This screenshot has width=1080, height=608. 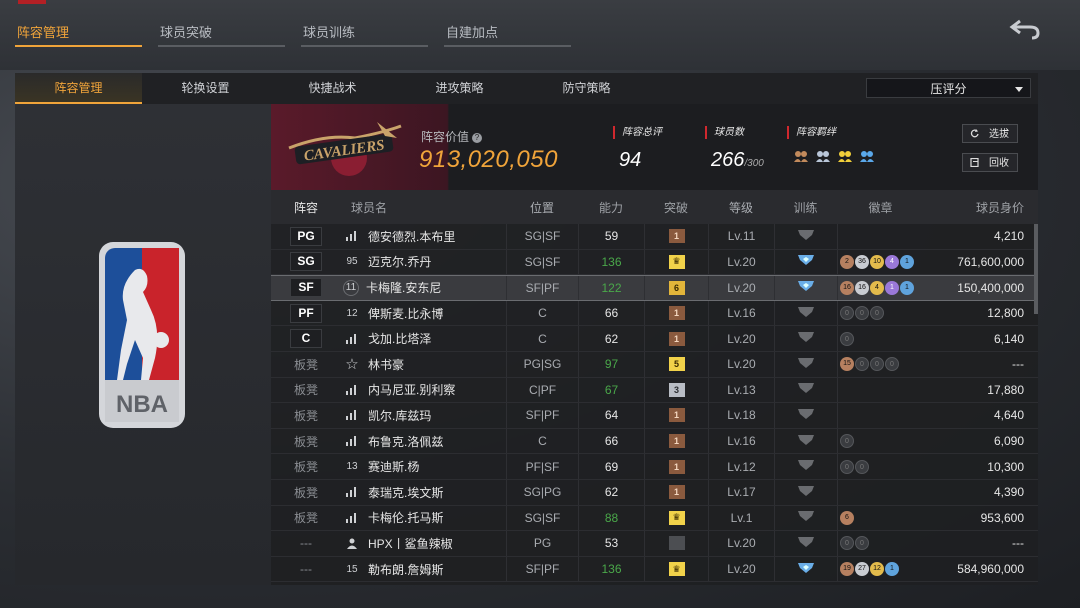 What do you see at coordinates (805, 207) in the screenshot?
I see `col-header-training: 训练` at bounding box center [805, 207].